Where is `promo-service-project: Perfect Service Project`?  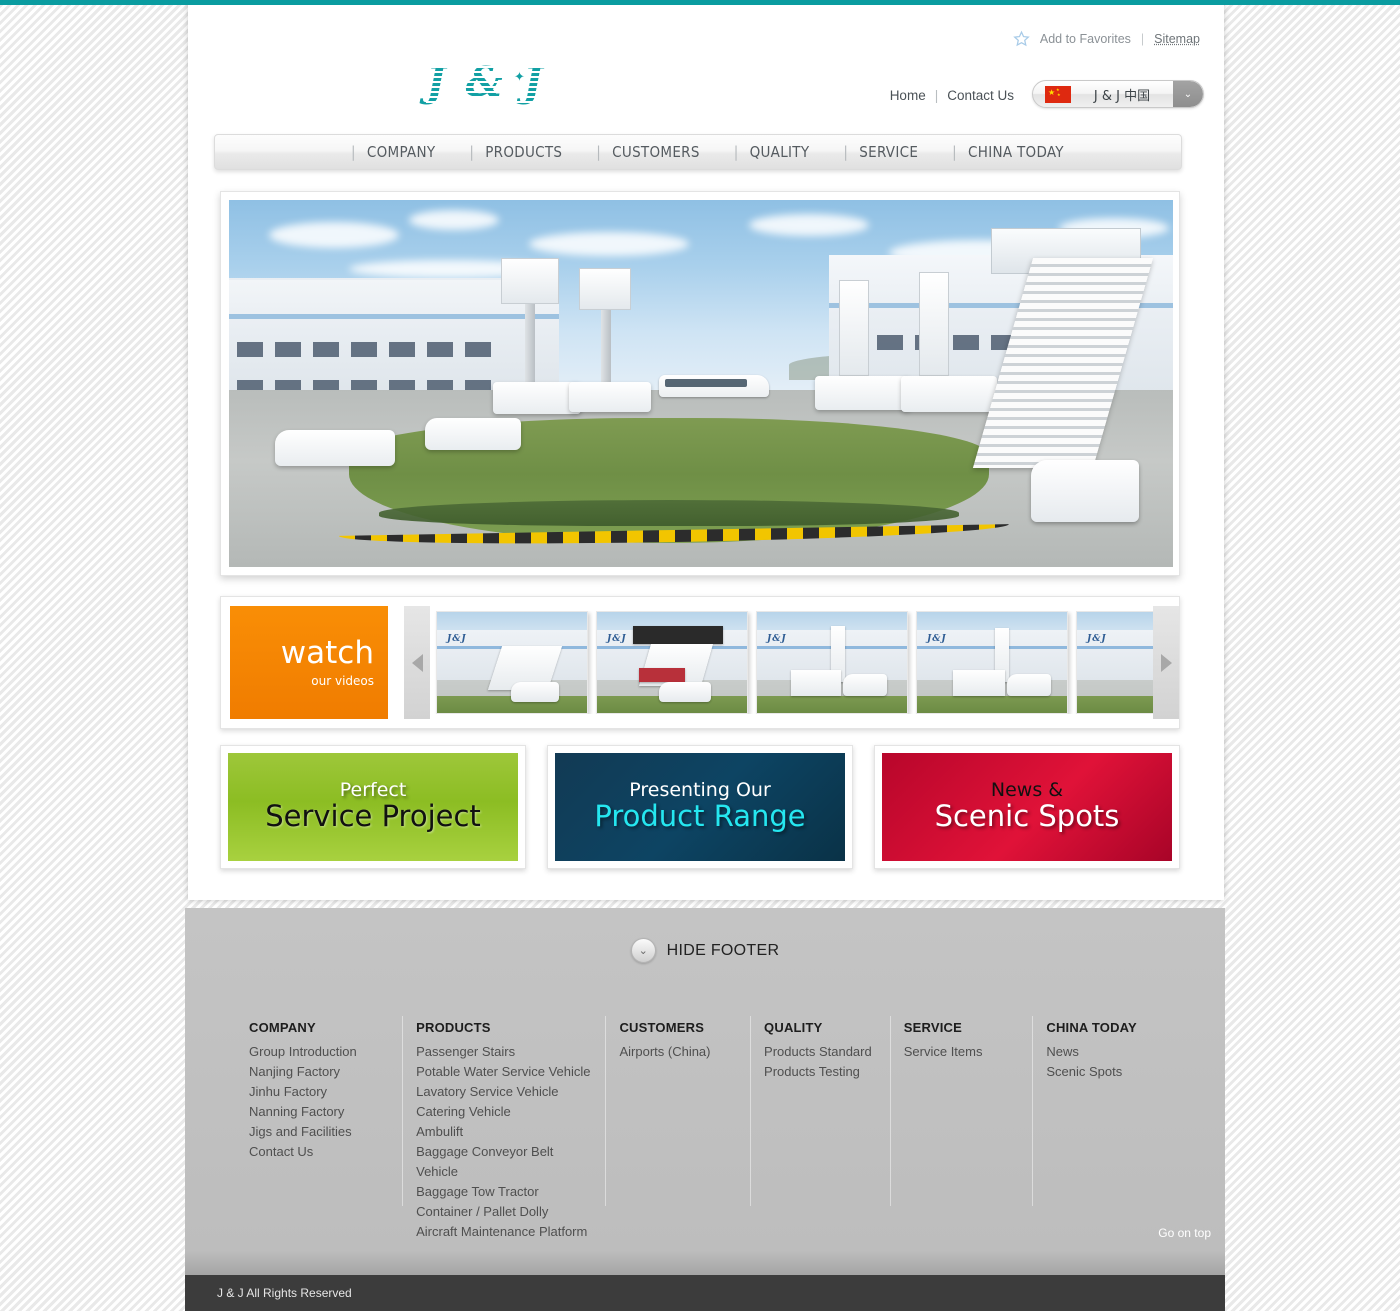
promo-service-project: Perfect Service Project is located at coordinates (373, 807).